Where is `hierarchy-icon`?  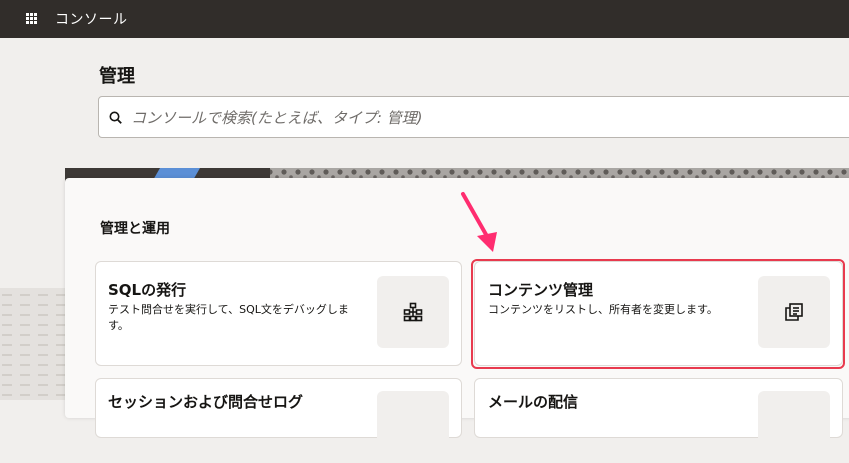 hierarchy-icon is located at coordinates (413, 312).